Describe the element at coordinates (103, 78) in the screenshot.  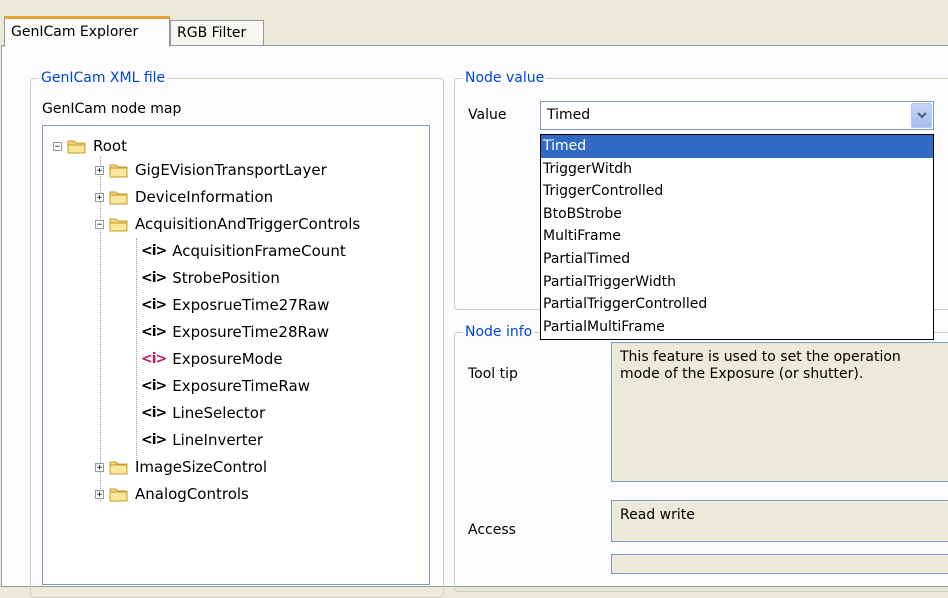
I see `genicam-xml-legend: GenICam XML file` at that location.